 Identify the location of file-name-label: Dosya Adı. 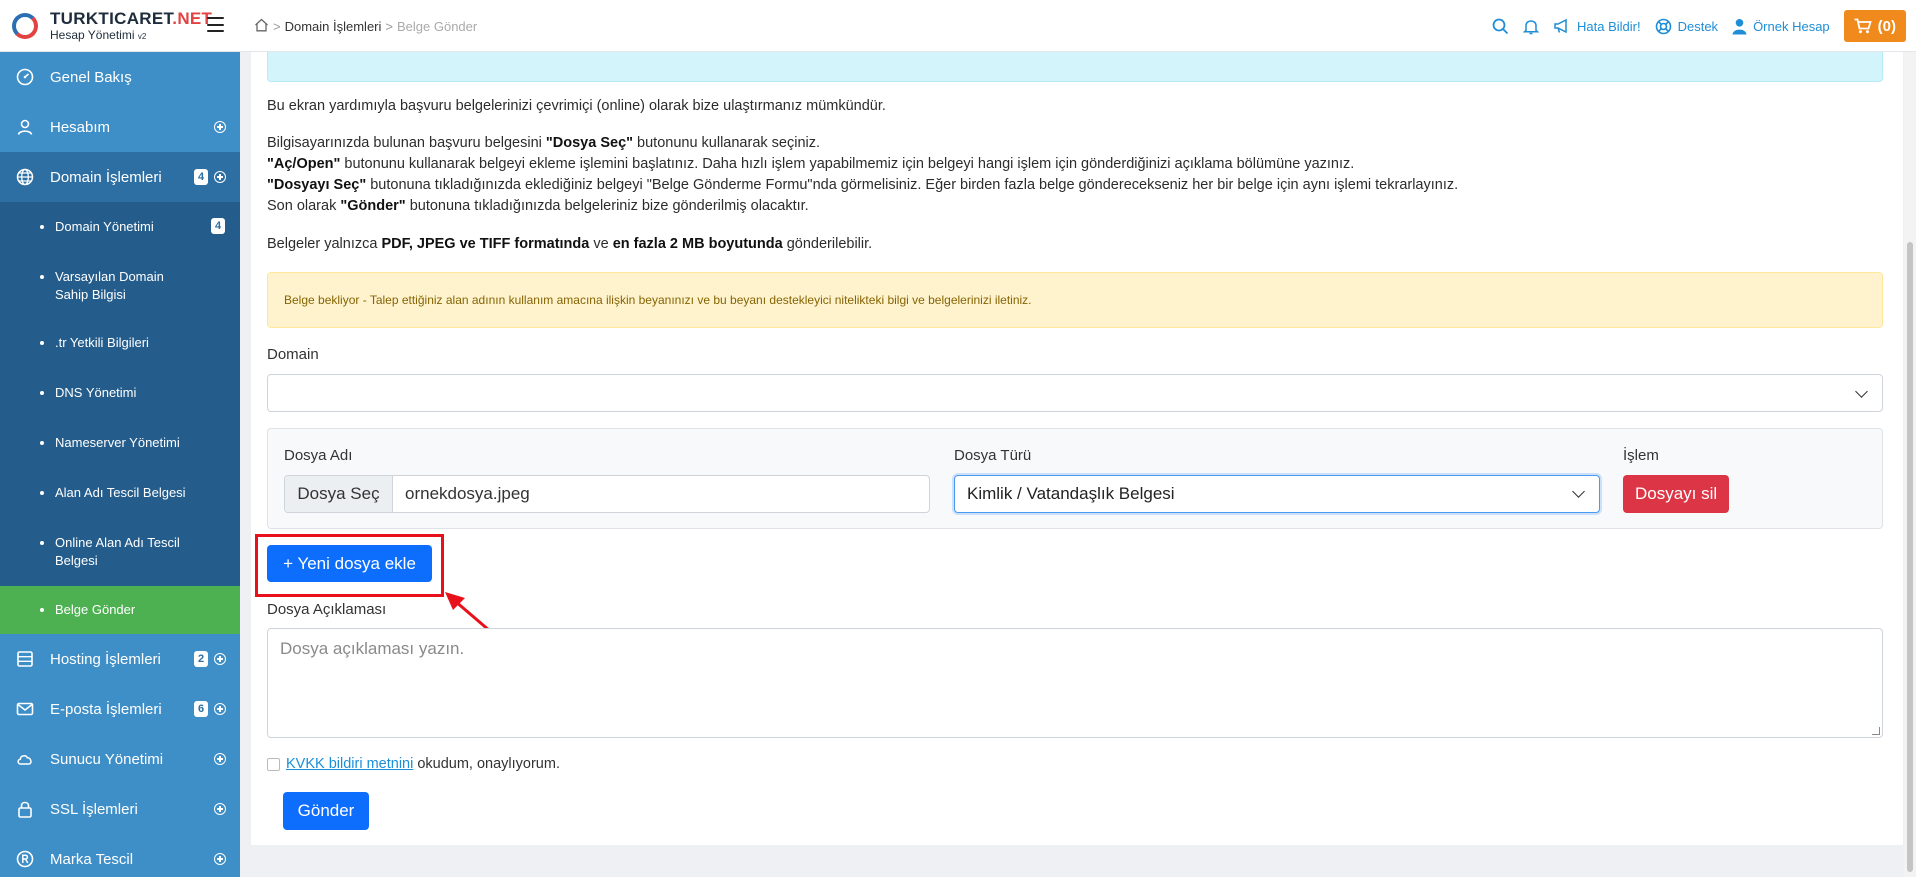
(318, 455).